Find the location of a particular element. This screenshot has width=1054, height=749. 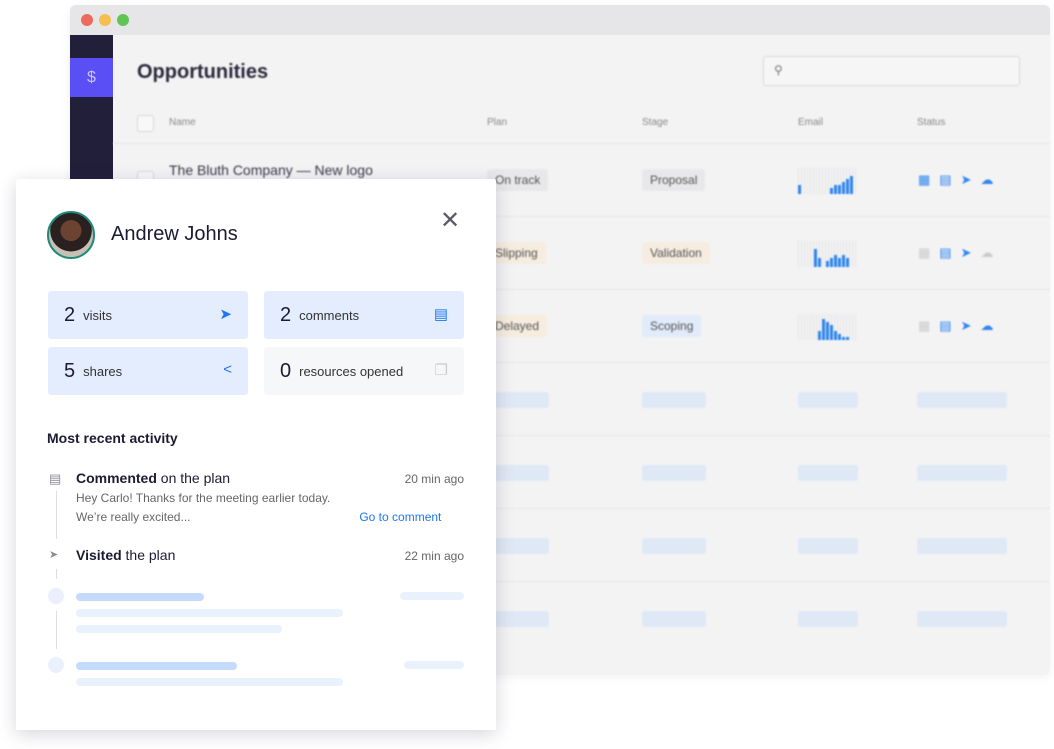

column-header-name: Name is located at coordinates (182, 122).